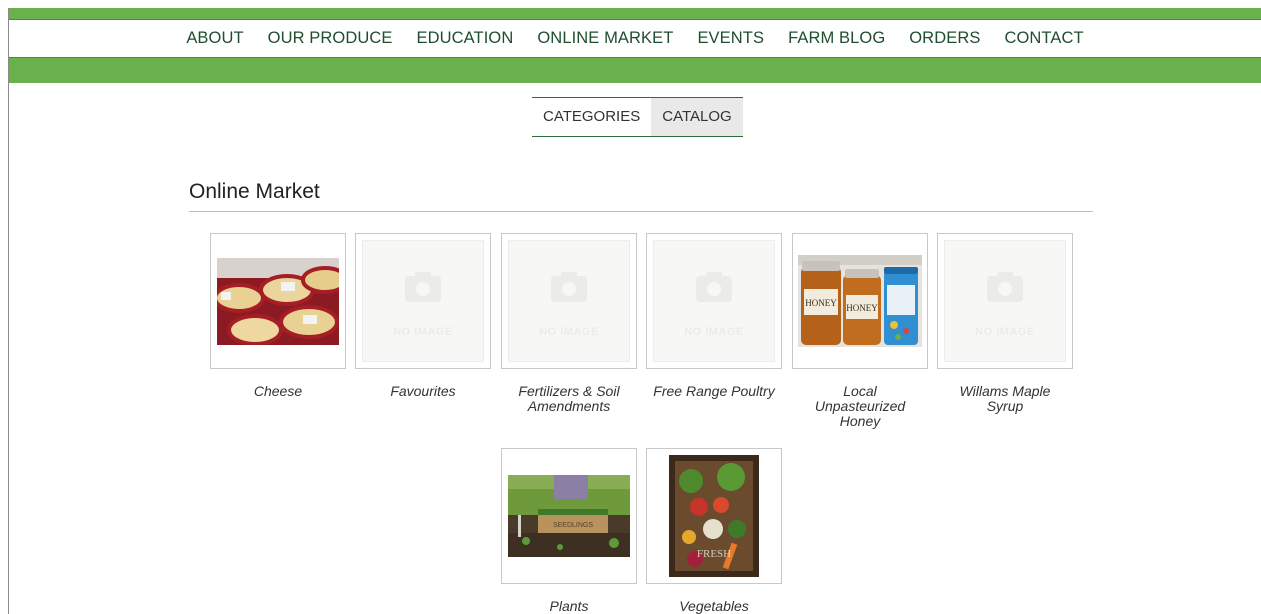  Describe the element at coordinates (1005, 399) in the screenshot. I see `category-label: Willams Maple Syrup` at that location.